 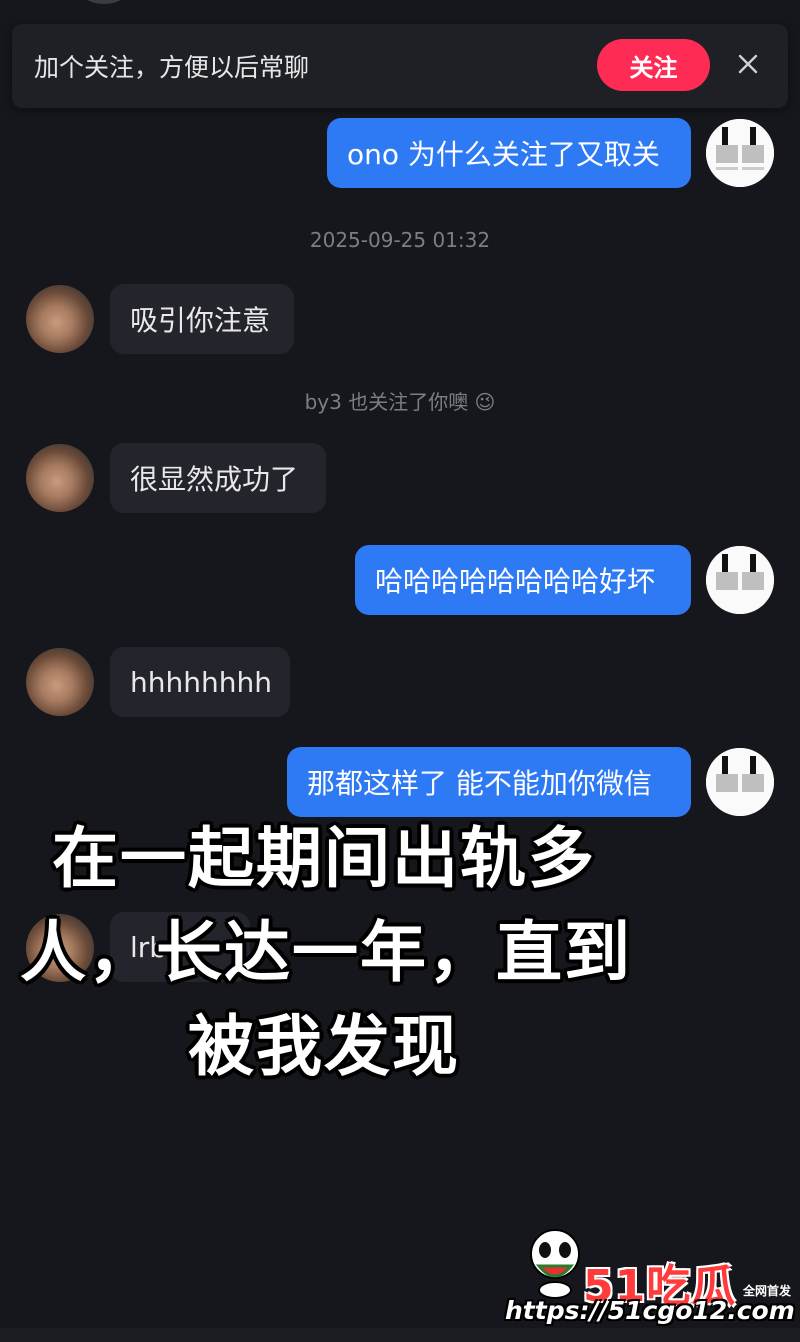 What do you see at coordinates (400, 240) in the screenshot?
I see `message-timestamp: 2025-09-25 01:32` at bounding box center [400, 240].